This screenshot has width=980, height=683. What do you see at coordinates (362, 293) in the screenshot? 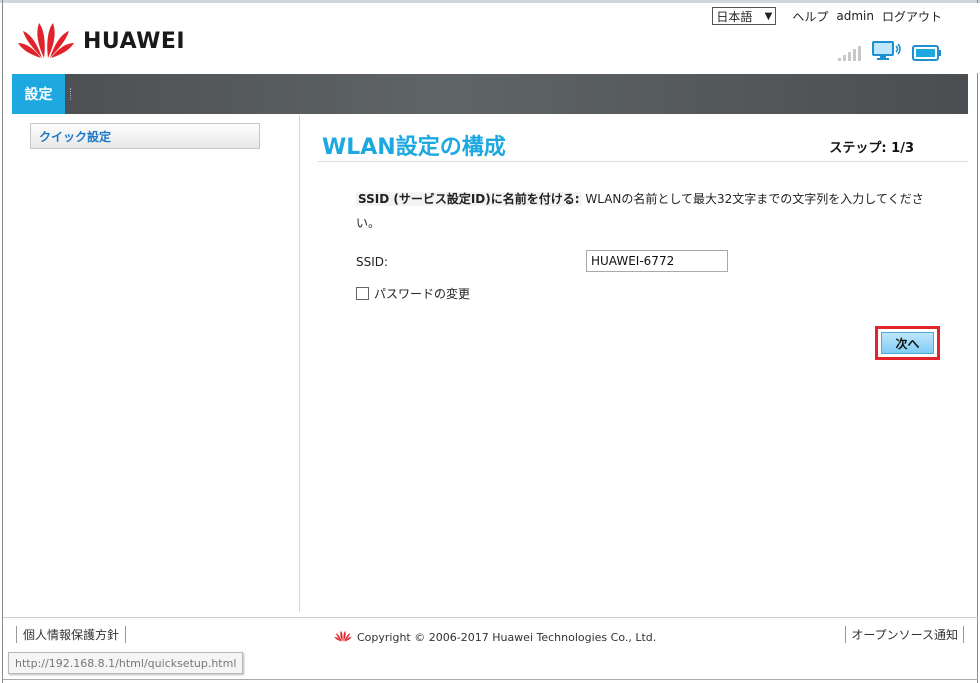
I see `password-change-checkbox` at bounding box center [362, 293].